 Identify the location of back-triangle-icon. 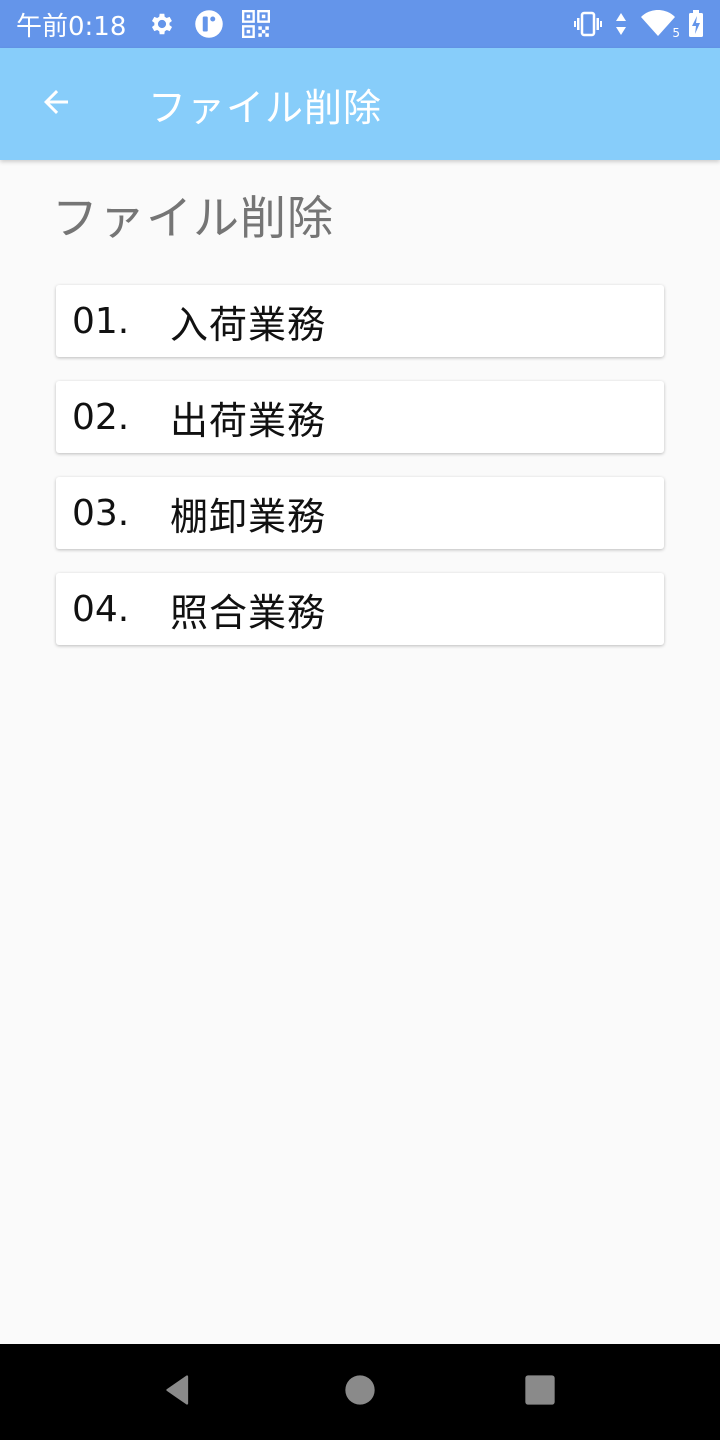
(178, 1392).